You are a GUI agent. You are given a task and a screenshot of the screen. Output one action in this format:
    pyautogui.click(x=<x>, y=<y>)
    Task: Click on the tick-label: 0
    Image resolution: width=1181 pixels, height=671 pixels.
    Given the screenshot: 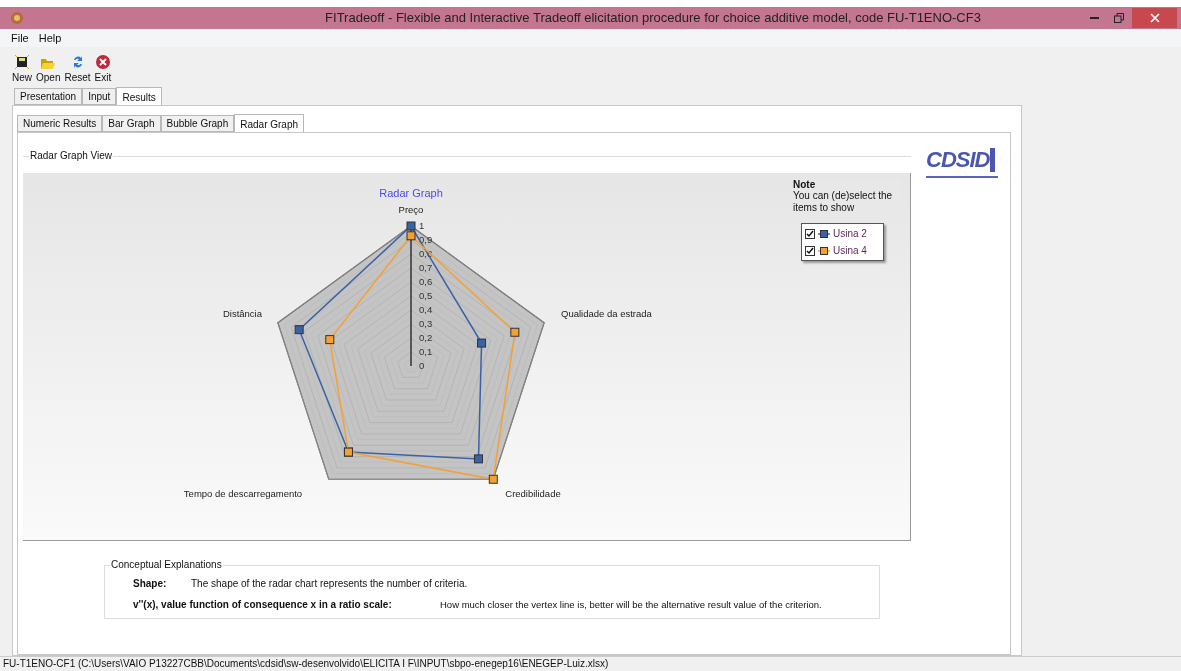 What is the action you would take?
    pyautogui.click(x=422, y=365)
    